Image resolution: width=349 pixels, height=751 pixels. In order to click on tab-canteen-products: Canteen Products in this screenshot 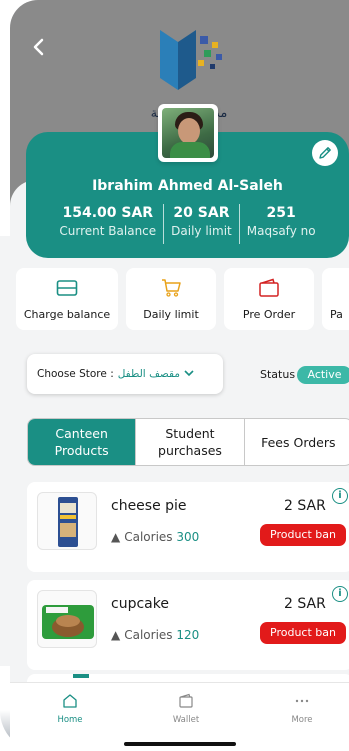, I will do `click(82, 442)`.